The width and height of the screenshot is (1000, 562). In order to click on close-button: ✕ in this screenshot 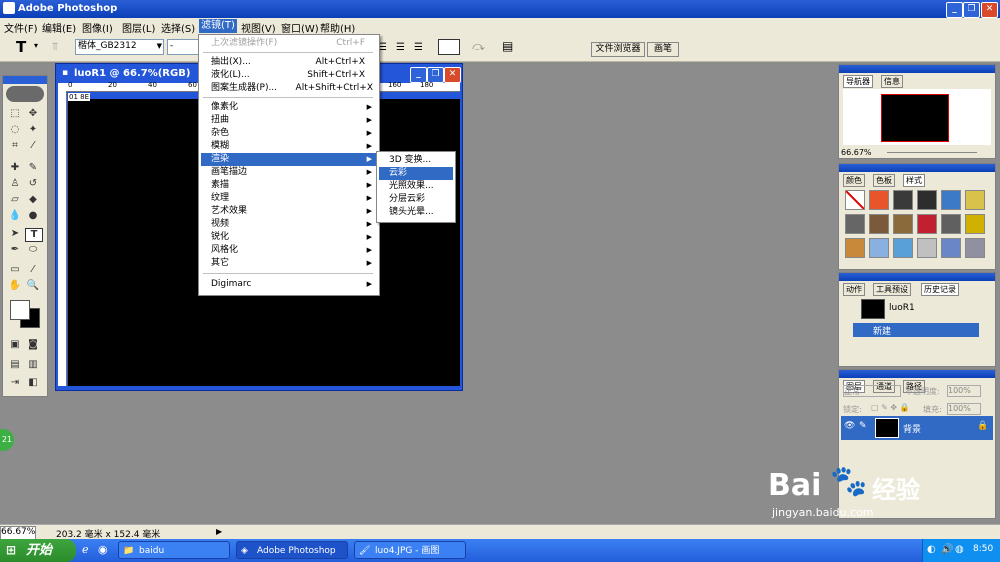, I will do `click(989, 10)`.